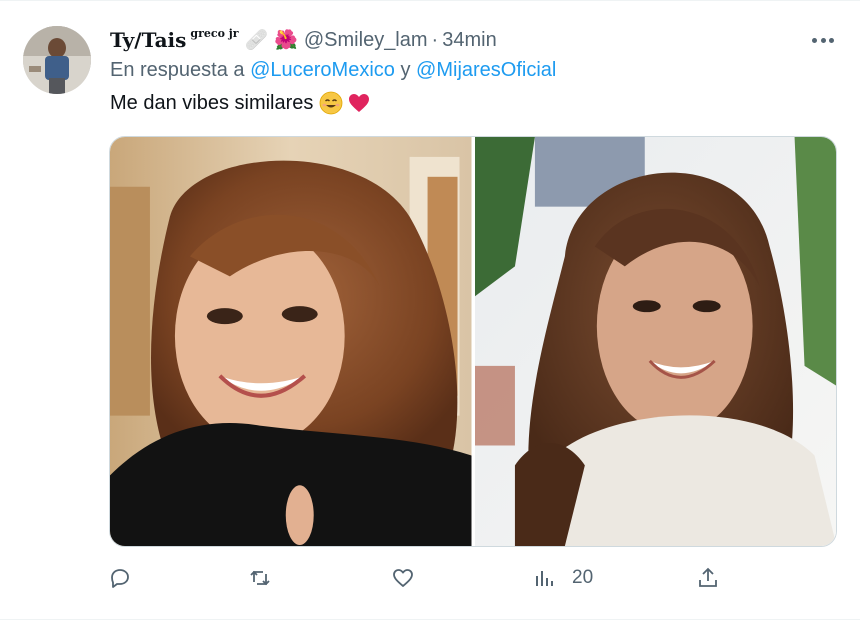 Image resolution: width=860 pixels, height=620 pixels. I want to click on reply-prefix: En respuesta a, so click(177, 70).